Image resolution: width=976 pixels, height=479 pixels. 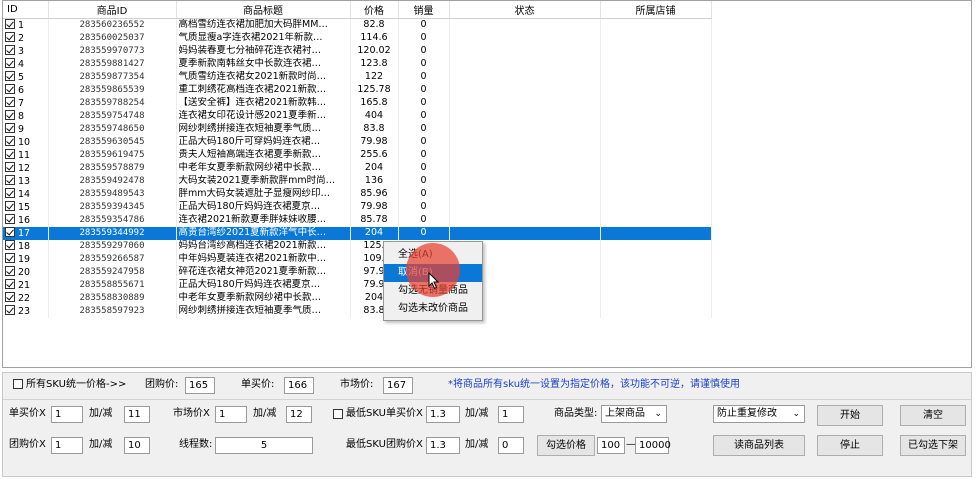 I want to click on row-id: 21, so click(x=24, y=285).